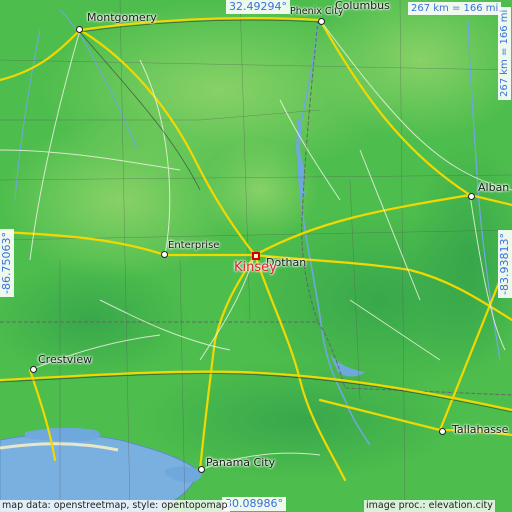 Image resolution: width=512 pixels, height=512 pixels. What do you see at coordinates (255, 267) in the screenshot?
I see `place-label: Kinsey` at bounding box center [255, 267].